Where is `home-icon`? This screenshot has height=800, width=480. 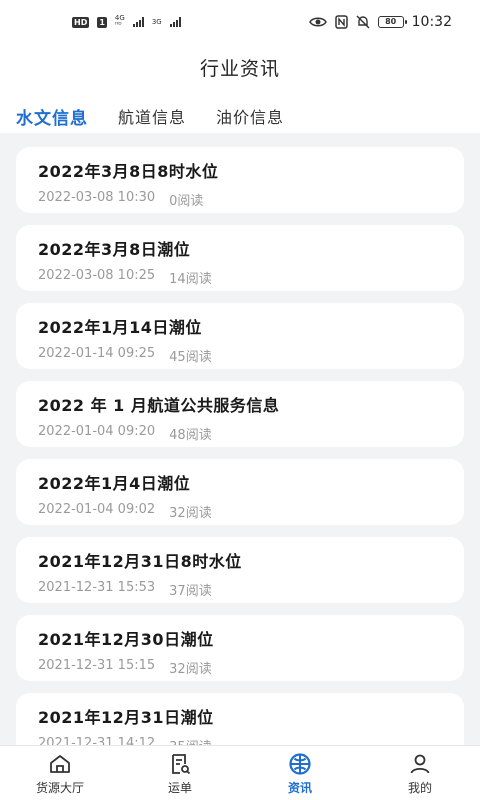 home-icon is located at coordinates (60, 764).